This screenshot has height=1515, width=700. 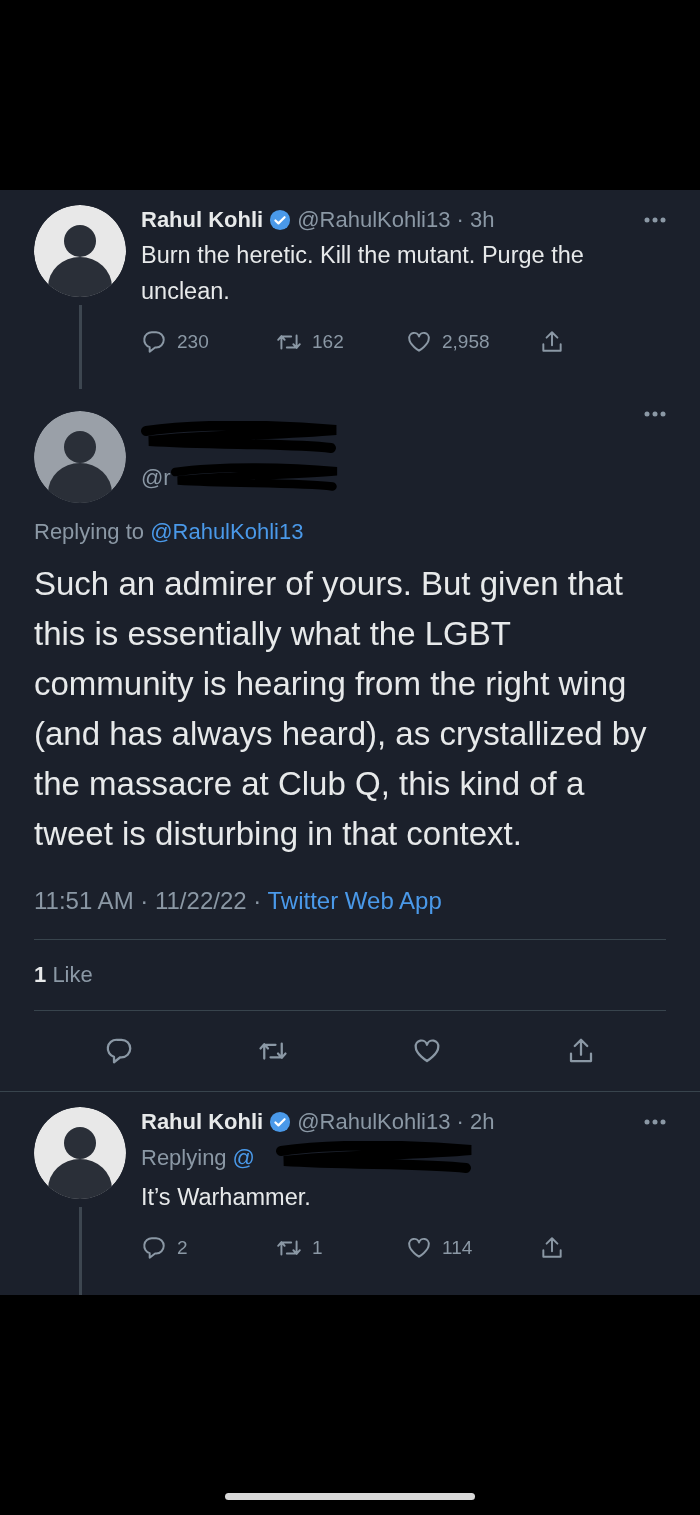 I want to click on replying-to-text: Replying to @RahulKohli13, so click(x=169, y=532).